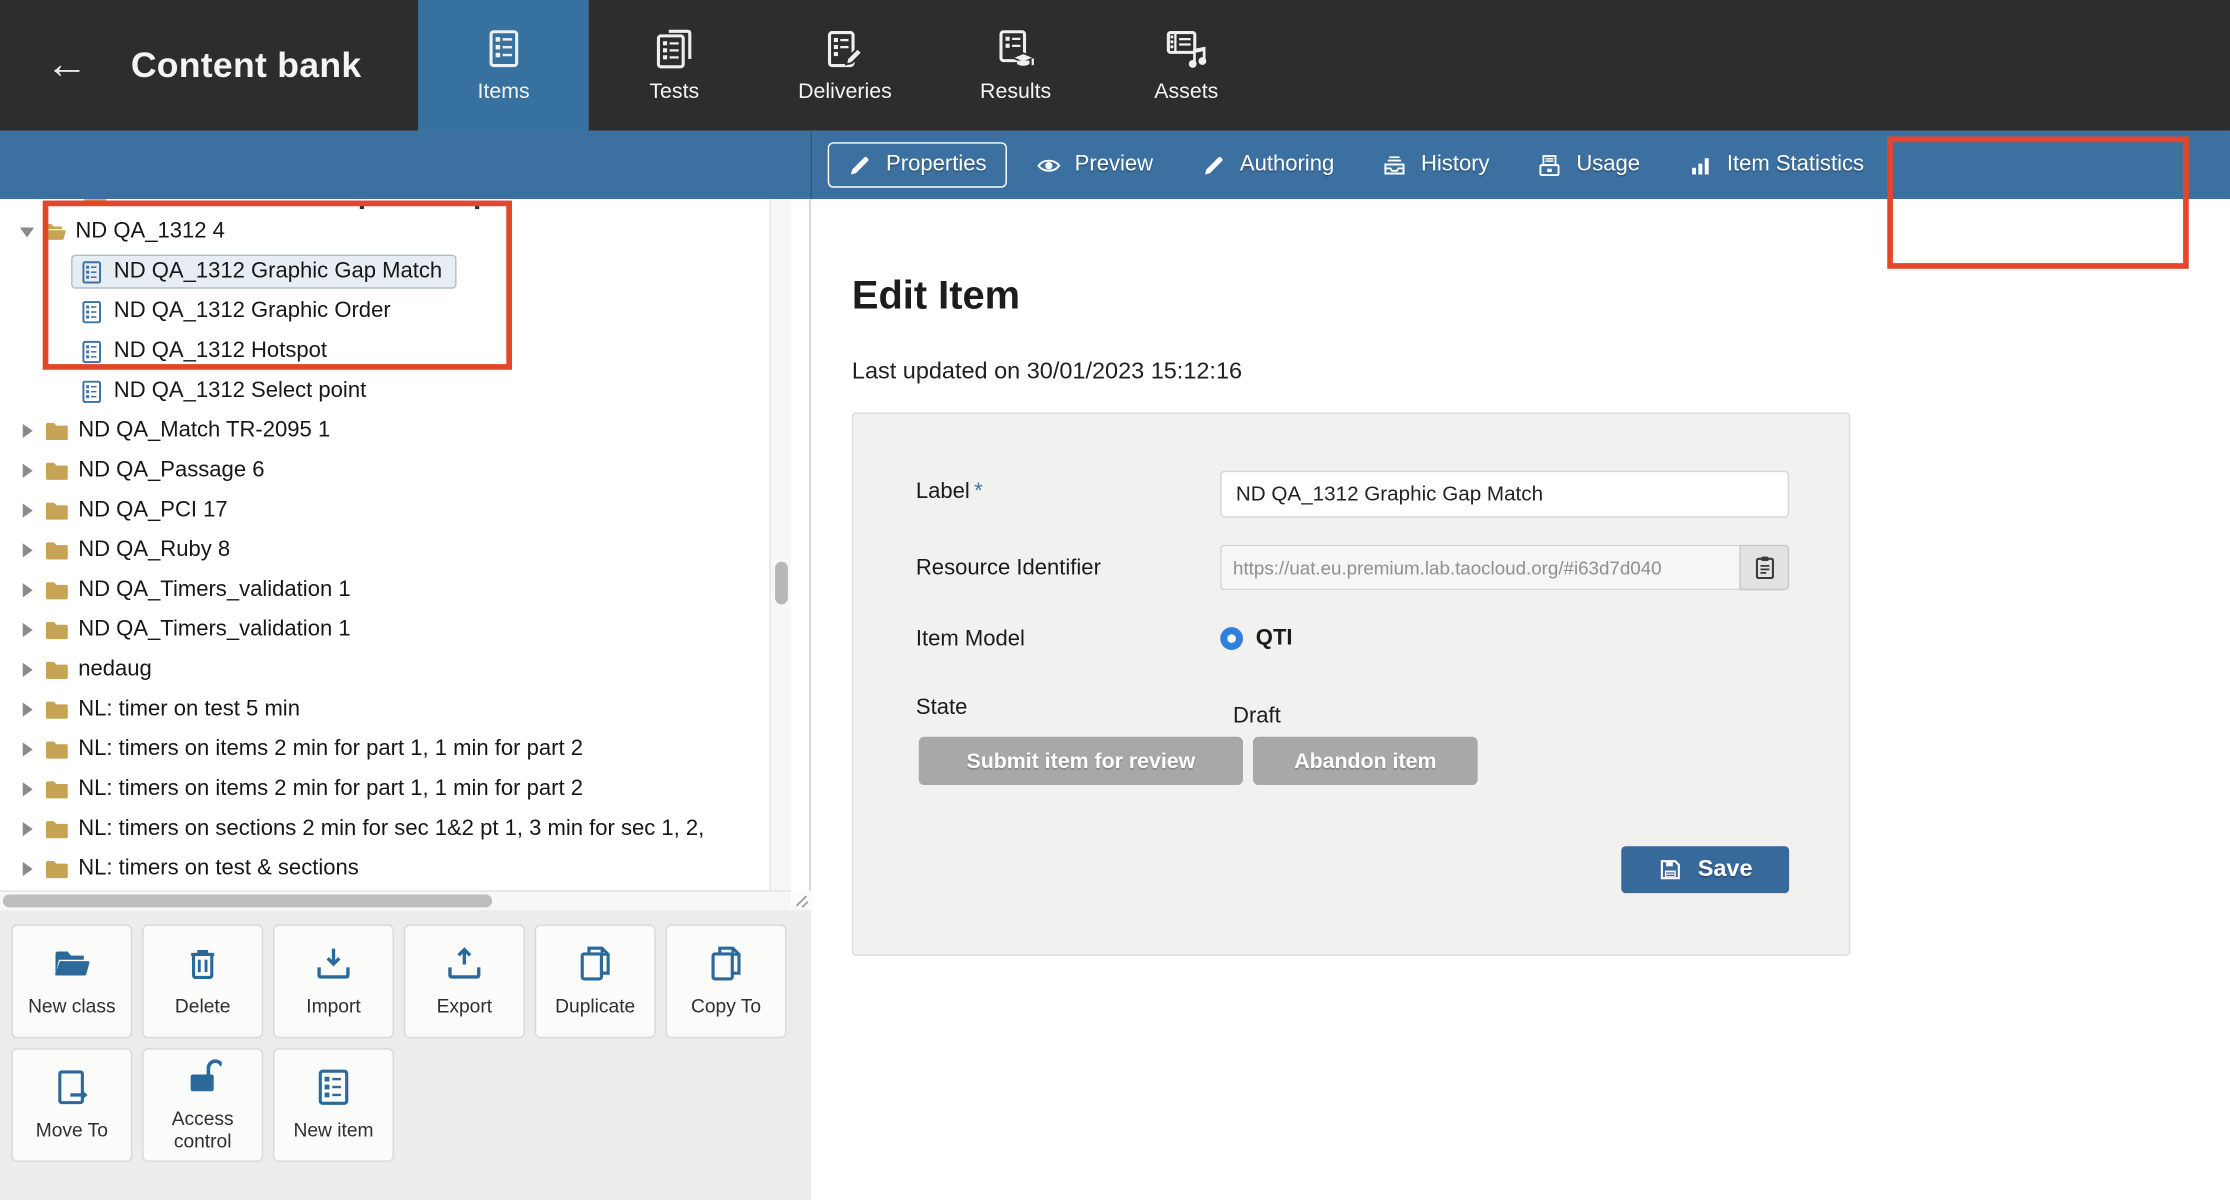 This screenshot has height=1200, width=2230. I want to click on clipboard-icon, so click(1764, 568).